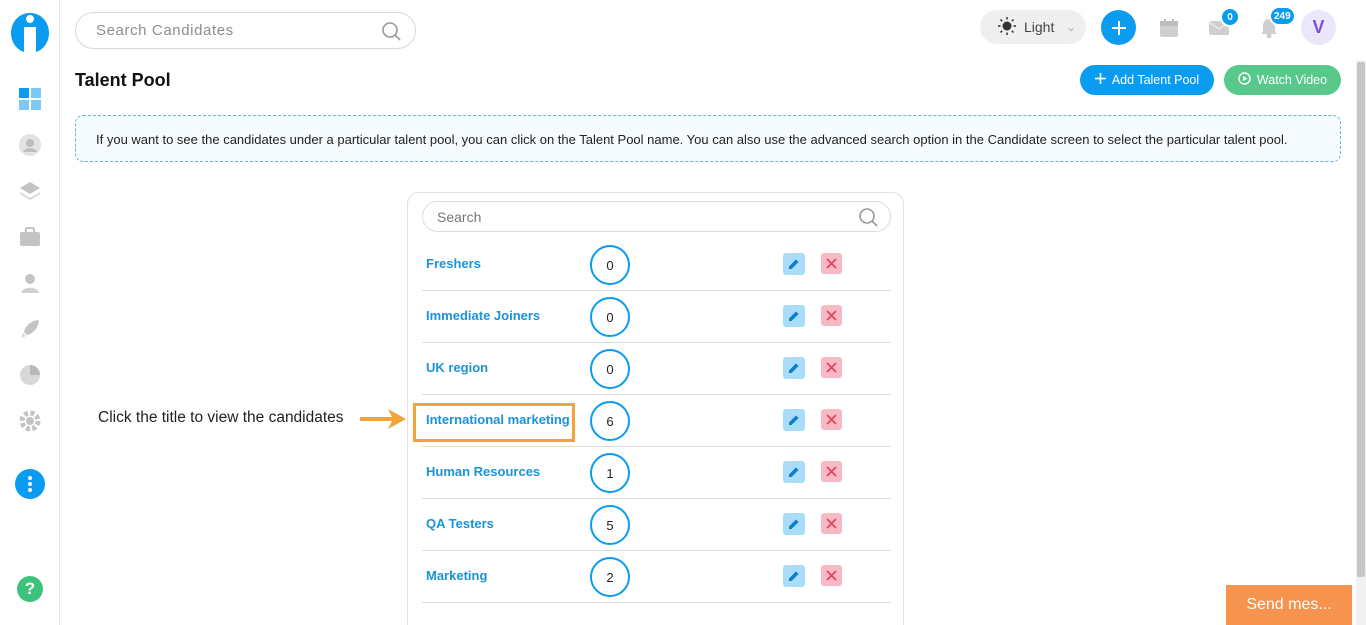  What do you see at coordinates (637, 217) in the screenshot?
I see `pool-search-input` at bounding box center [637, 217].